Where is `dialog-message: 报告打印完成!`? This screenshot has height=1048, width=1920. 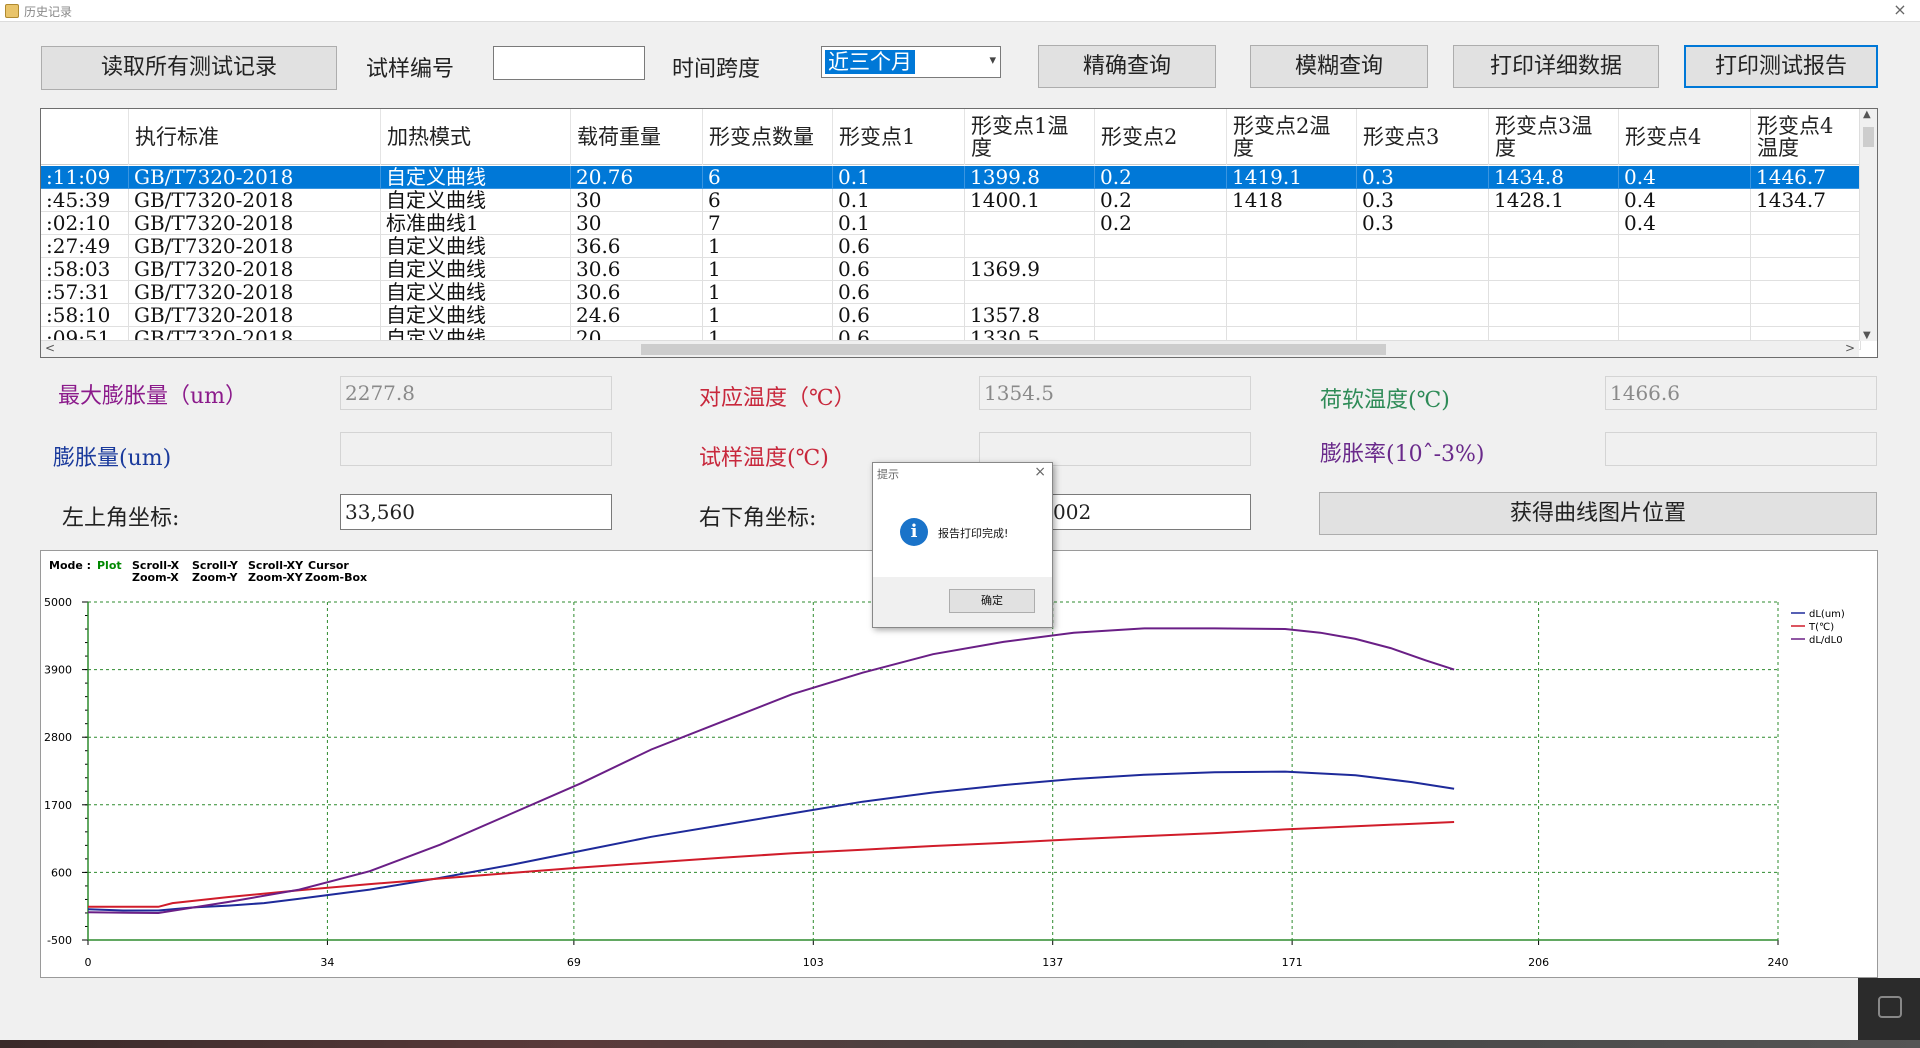
dialog-message: 报告打印完成! is located at coordinates (973, 533).